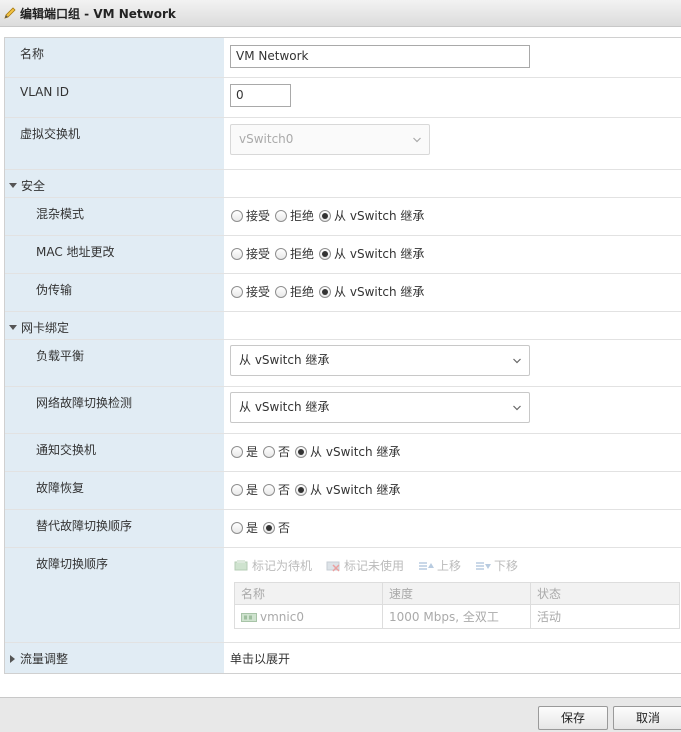 This screenshot has height=732, width=681. What do you see at coordinates (84, 403) in the screenshot?
I see `failover-detection-label: 网络故障切换检测` at bounding box center [84, 403].